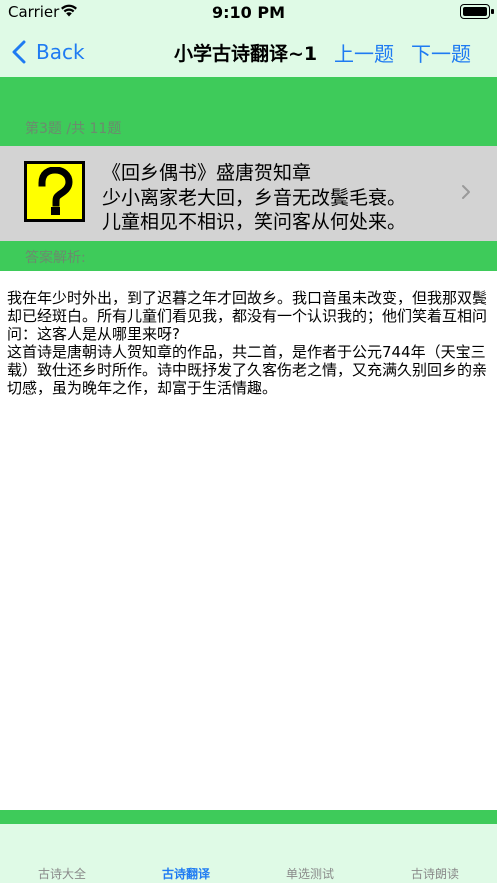  I want to click on poem-line-1: 少小离家老大回，乡音无改鬓毛衰。, so click(254, 198).